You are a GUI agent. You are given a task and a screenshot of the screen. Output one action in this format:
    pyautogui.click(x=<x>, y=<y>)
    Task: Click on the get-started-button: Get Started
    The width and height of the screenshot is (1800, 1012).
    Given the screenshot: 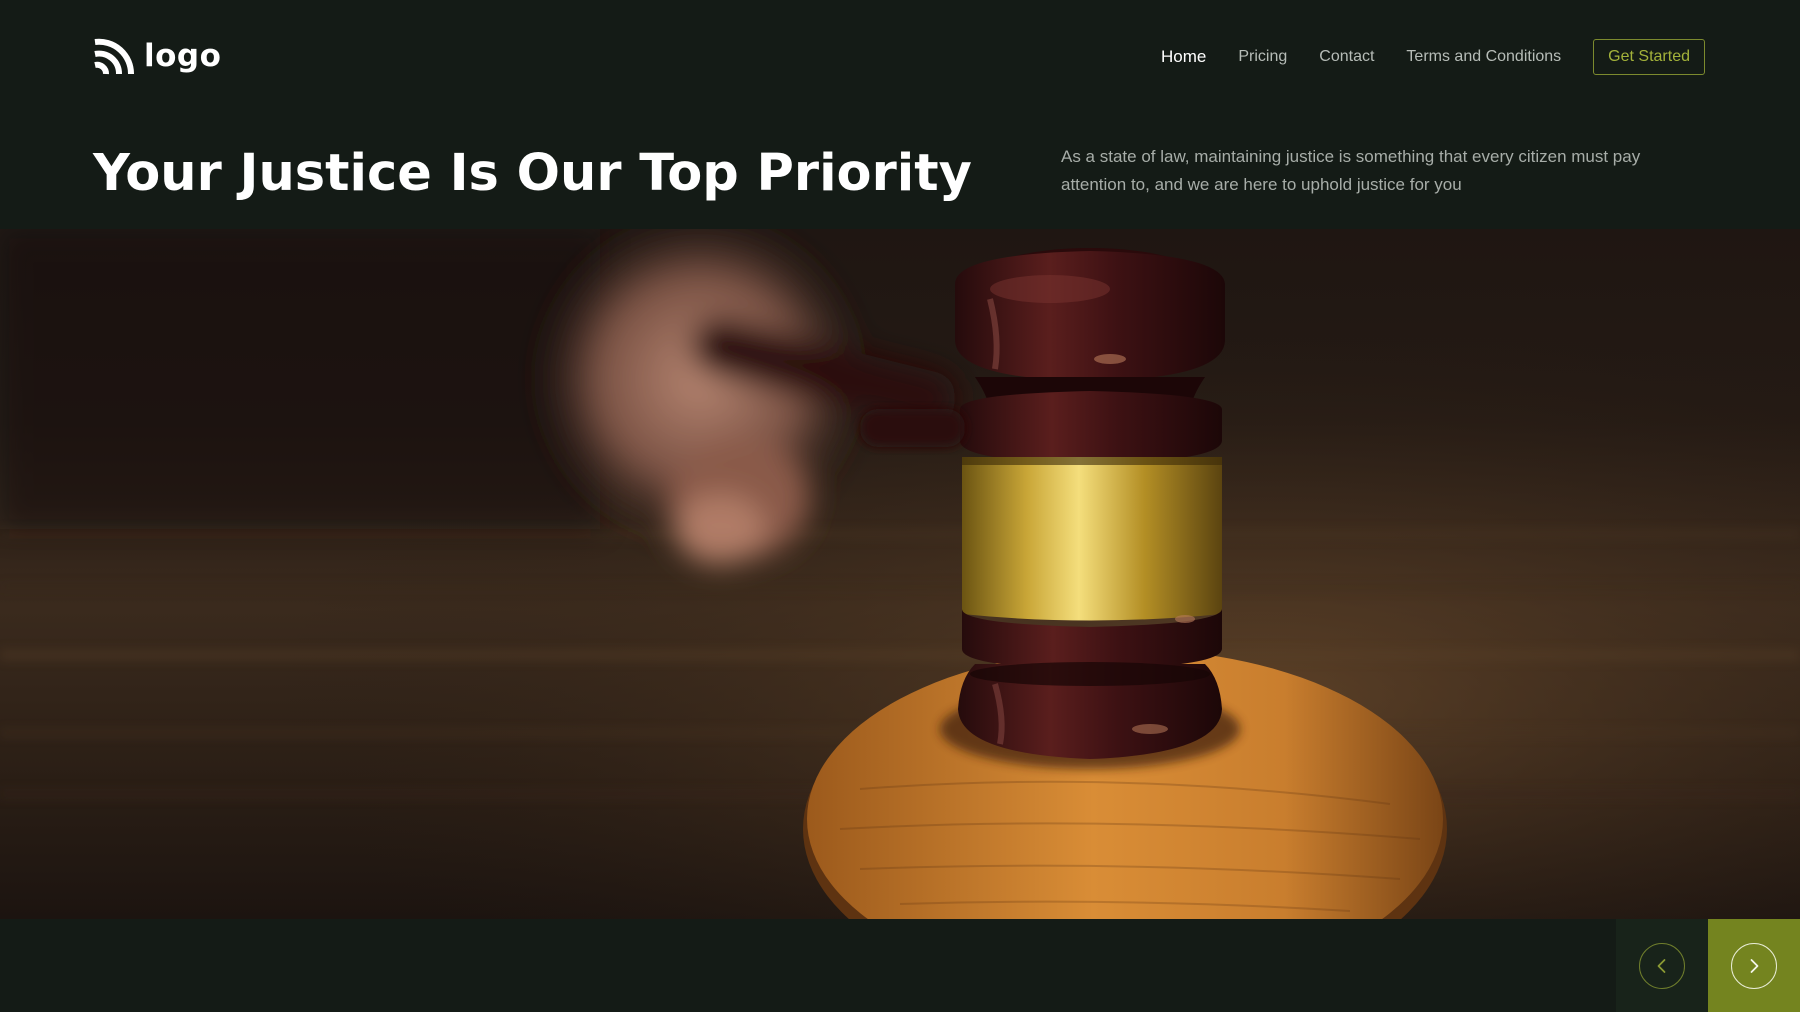 What is the action you would take?
    pyautogui.click(x=1649, y=57)
    